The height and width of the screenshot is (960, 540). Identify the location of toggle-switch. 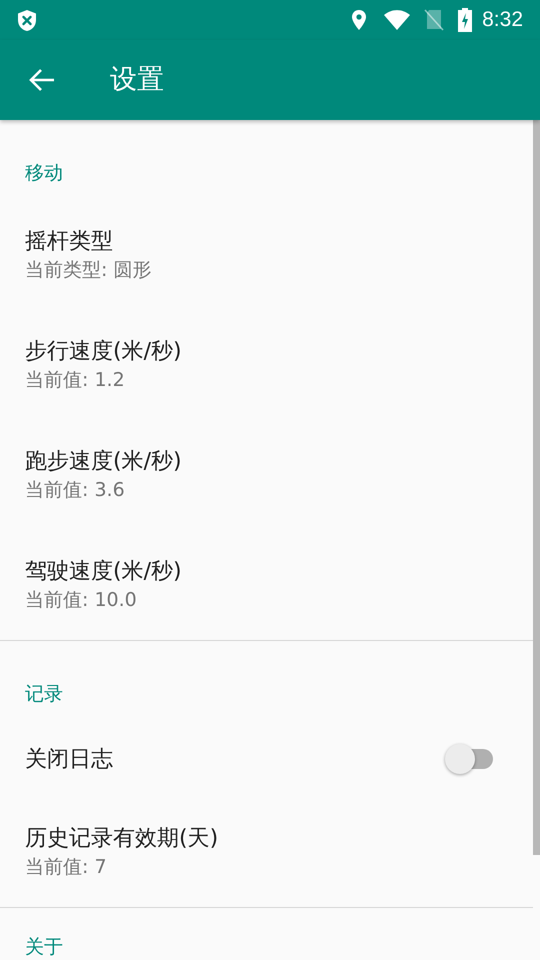
(469, 759).